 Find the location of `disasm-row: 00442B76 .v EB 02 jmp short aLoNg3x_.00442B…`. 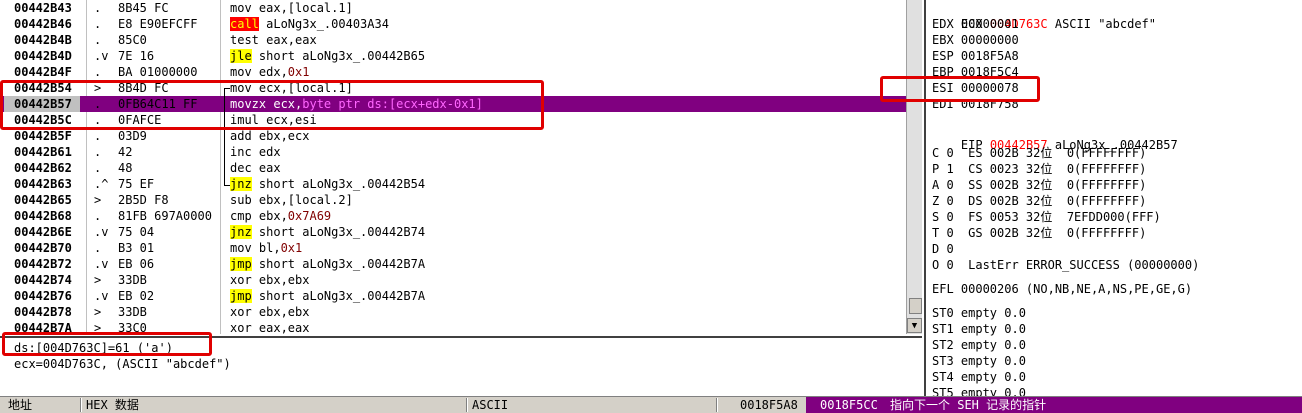

disasm-row: 00442B76 .v EB 02 jmp short aLoNg3x_.00442B… is located at coordinates (453, 296).